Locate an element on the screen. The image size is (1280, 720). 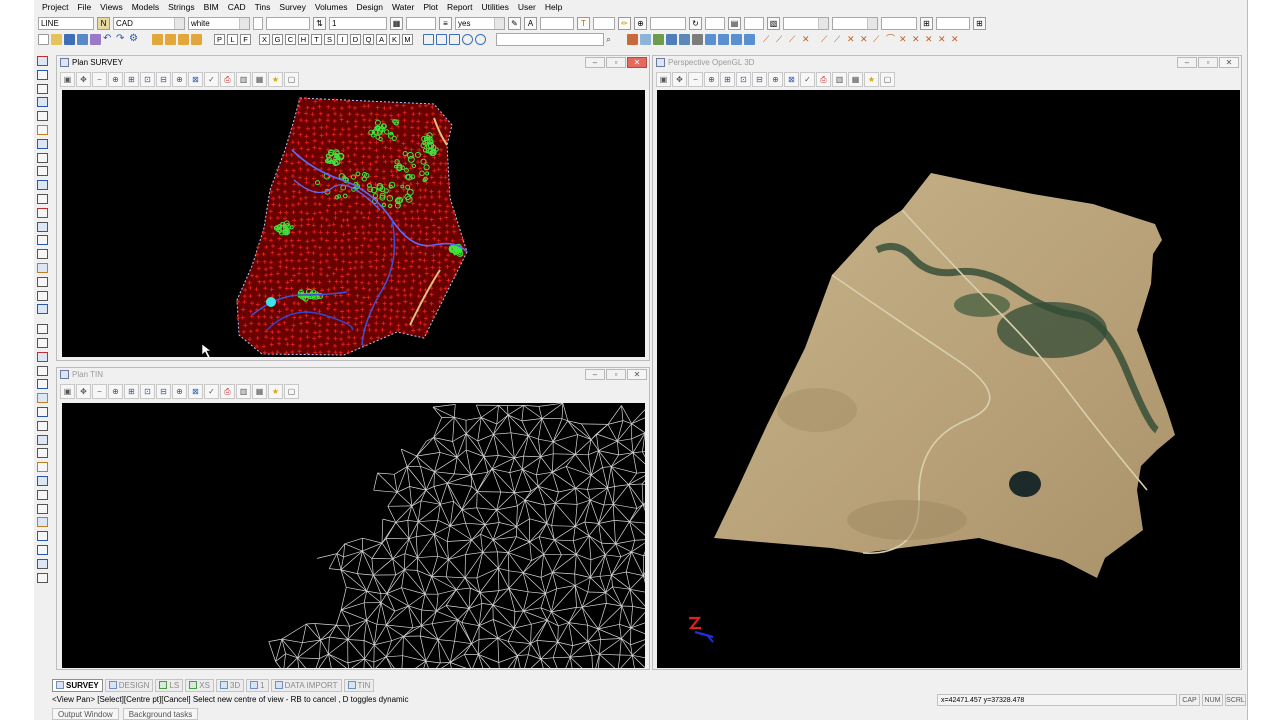
cad-tool-25-icon is located at coordinates (42, 398).